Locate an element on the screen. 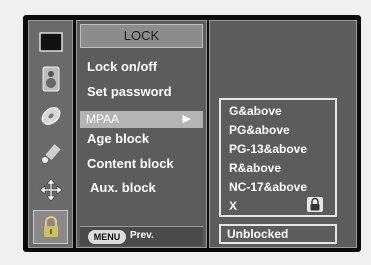 This screenshot has width=371, height=265. category-icon-column is located at coordinates (50, 134).